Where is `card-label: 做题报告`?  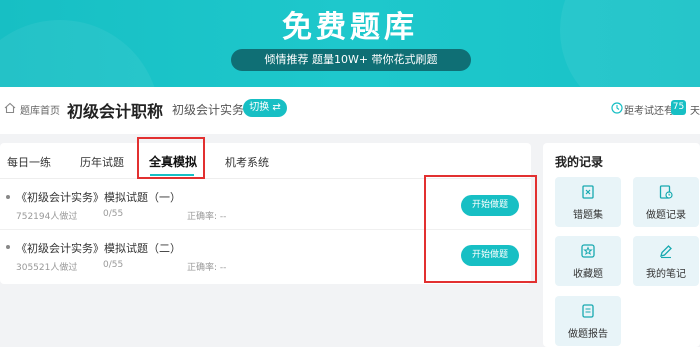 card-label: 做题报告 is located at coordinates (588, 334).